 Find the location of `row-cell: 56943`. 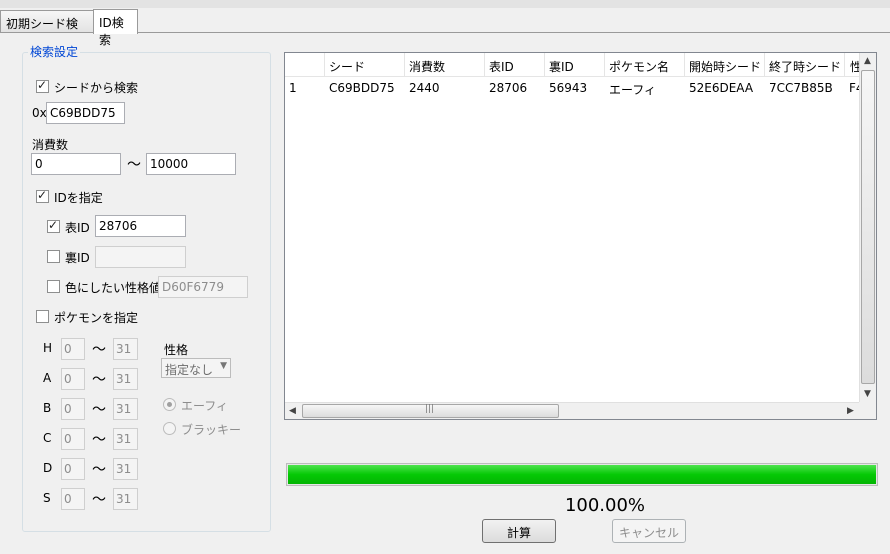

row-cell: 56943 is located at coordinates (568, 88).